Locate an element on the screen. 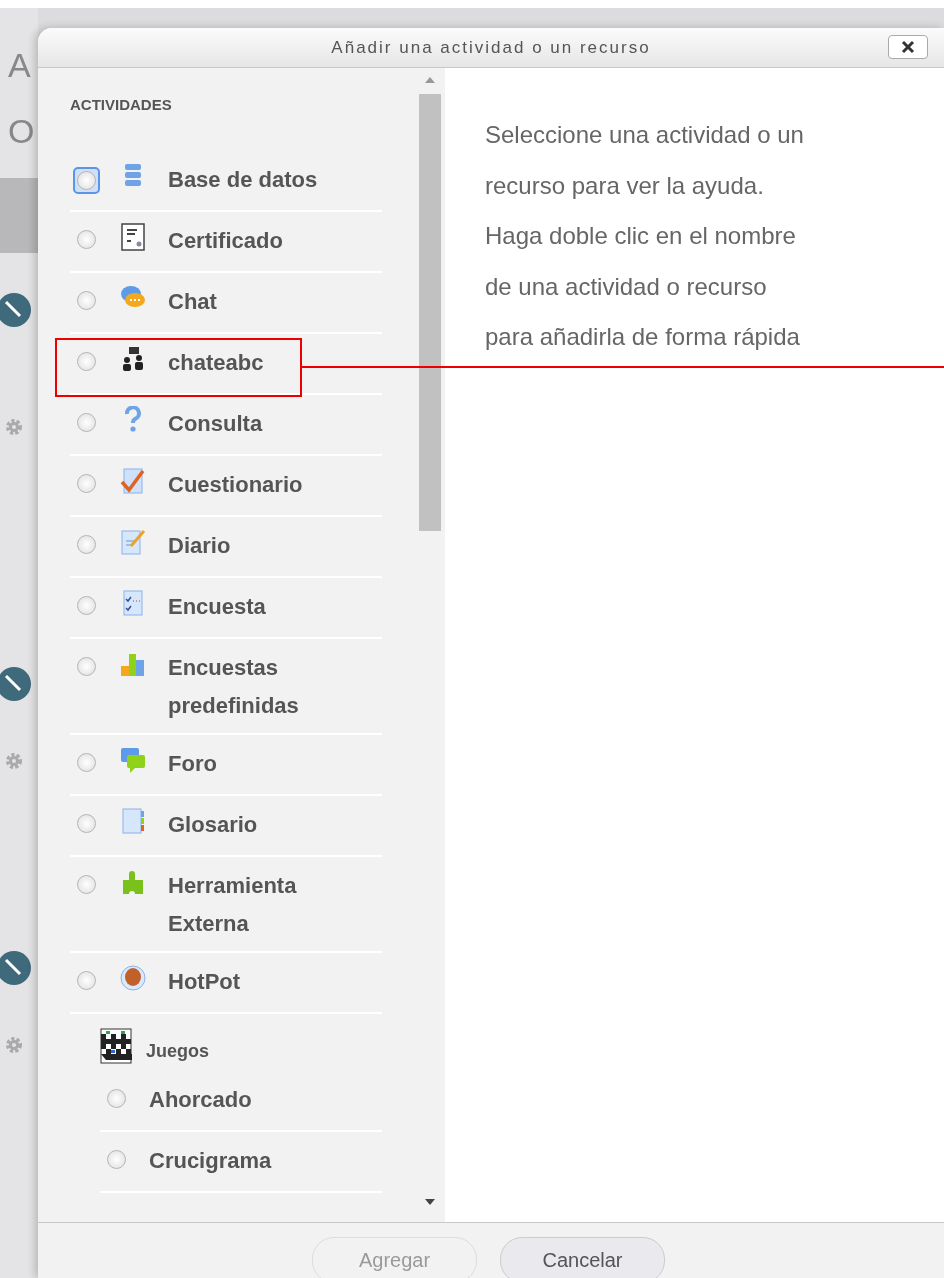 Image resolution: width=944 pixels, height=1278 pixels. group-label: Juegos is located at coordinates (178, 1051).